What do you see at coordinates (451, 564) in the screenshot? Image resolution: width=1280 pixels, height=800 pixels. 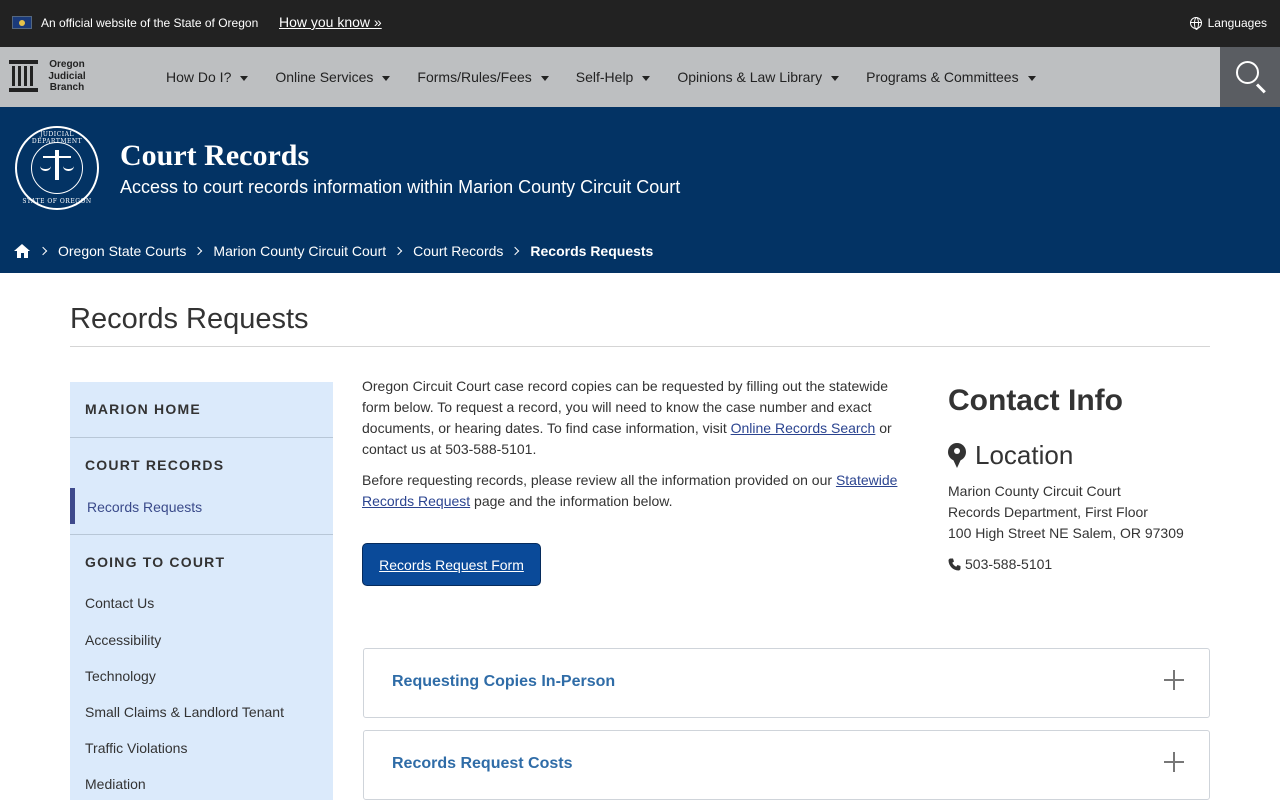 I see `records-request-form-button: Records Request Form` at bounding box center [451, 564].